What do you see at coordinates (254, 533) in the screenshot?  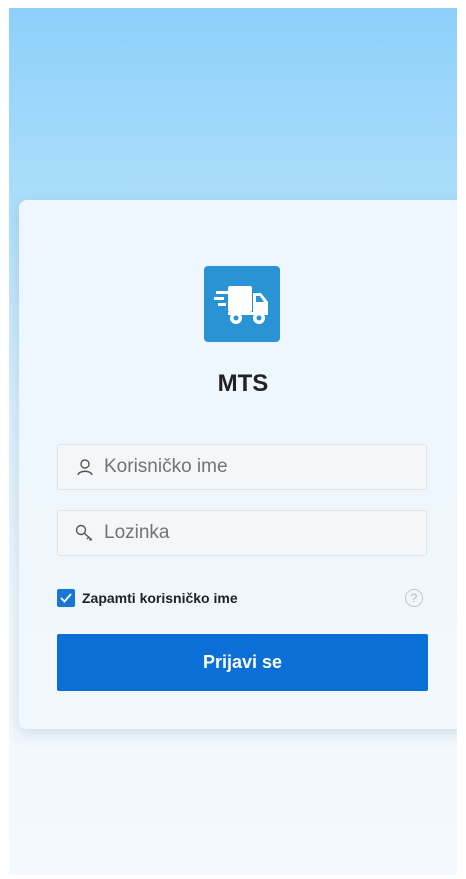 I see `password-input` at bounding box center [254, 533].